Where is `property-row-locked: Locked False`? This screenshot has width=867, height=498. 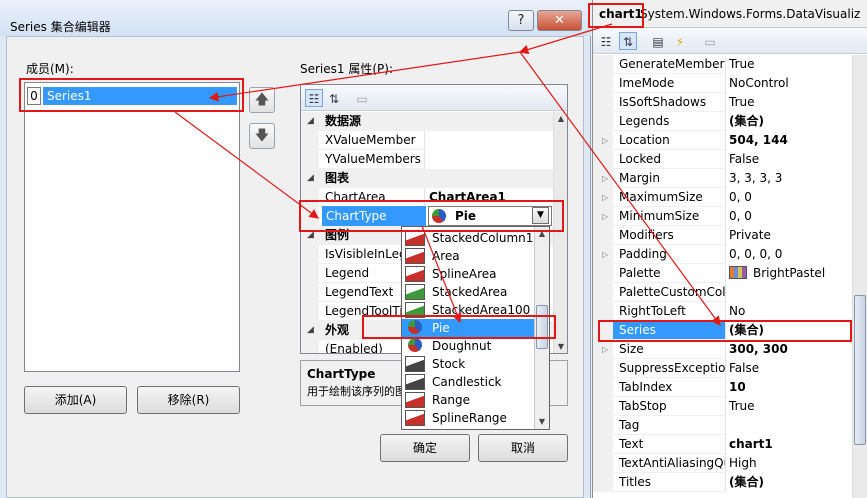 property-row-locked: Locked False is located at coordinates (723, 159).